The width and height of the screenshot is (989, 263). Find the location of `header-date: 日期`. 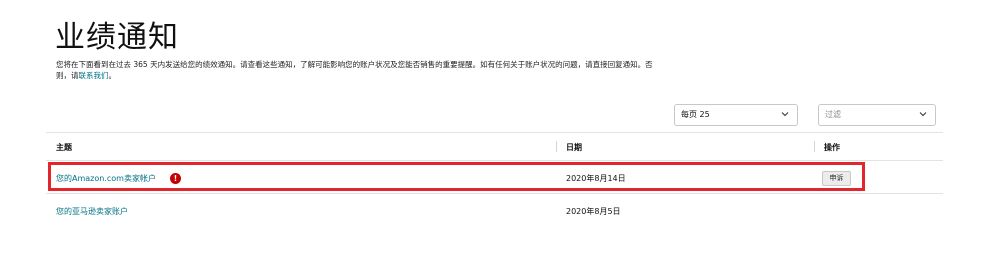

header-date: 日期 is located at coordinates (574, 147).